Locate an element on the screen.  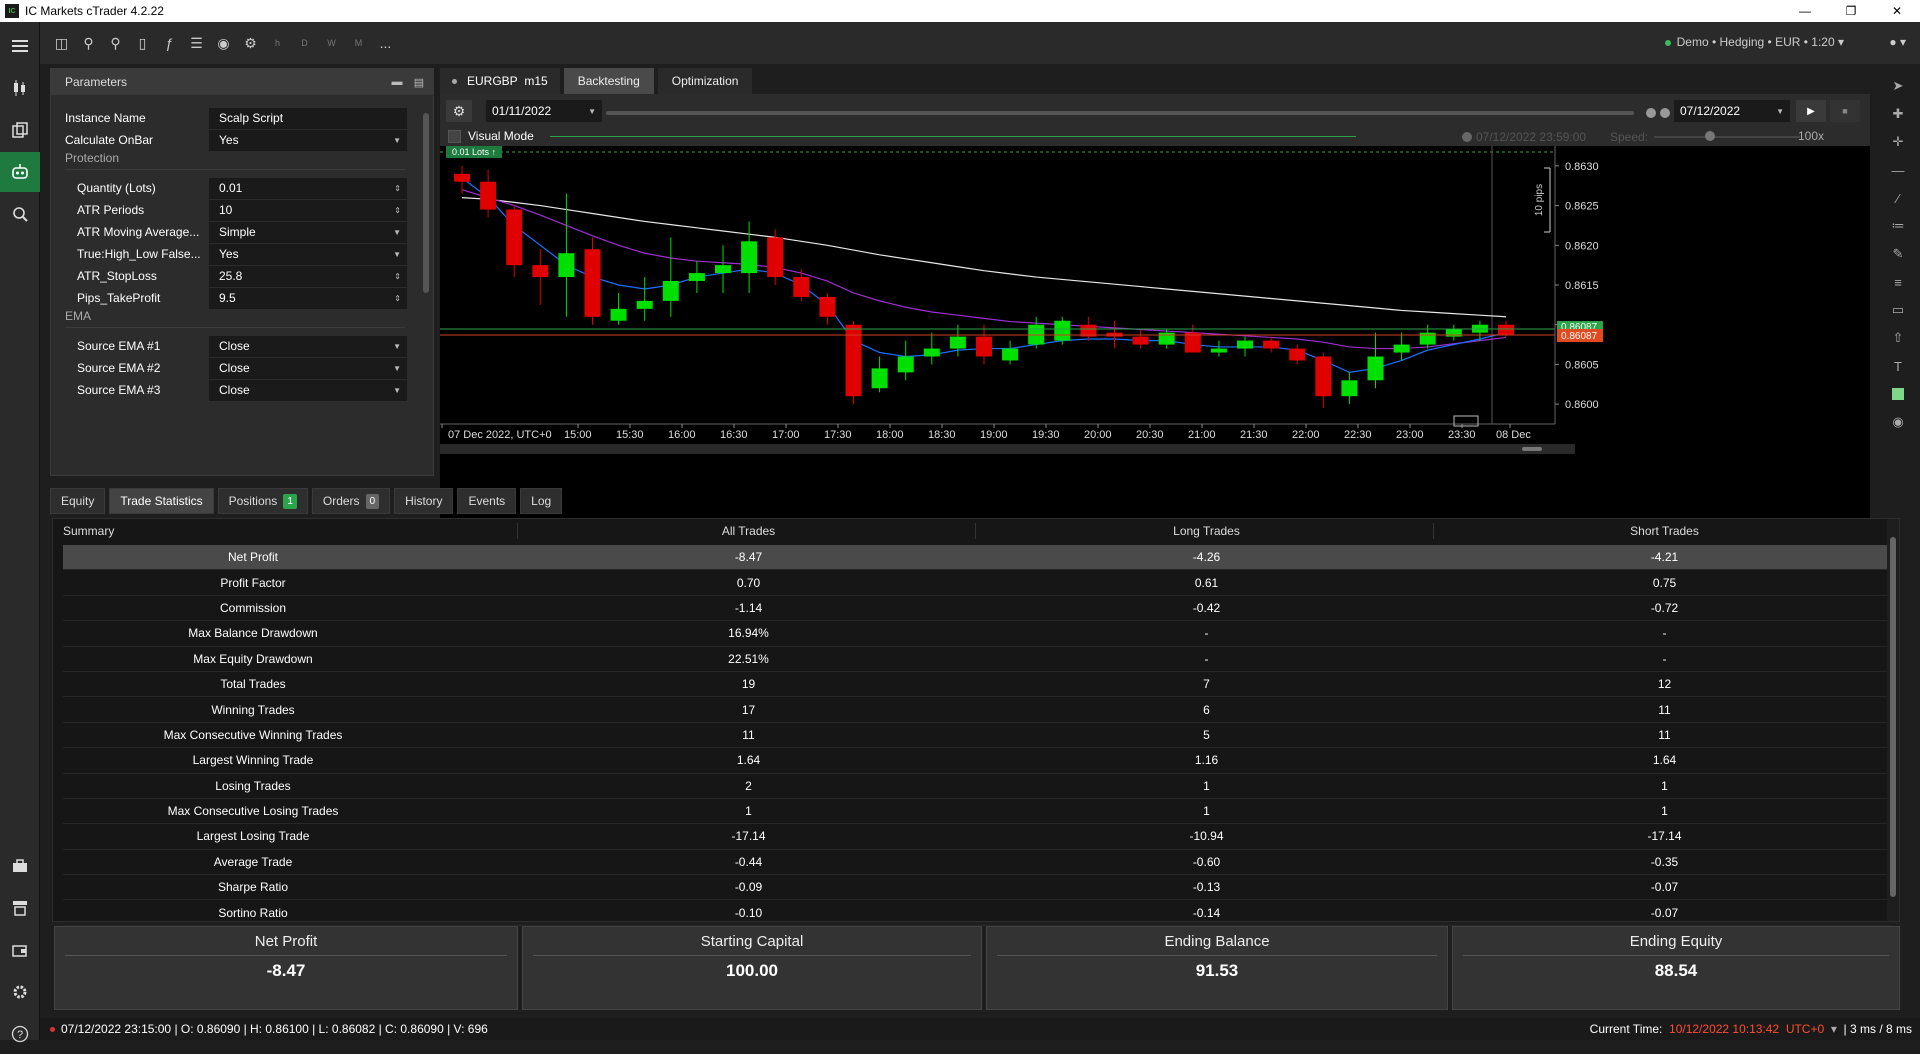
zoom-out-icon: ⚲ is located at coordinates (115, 43).